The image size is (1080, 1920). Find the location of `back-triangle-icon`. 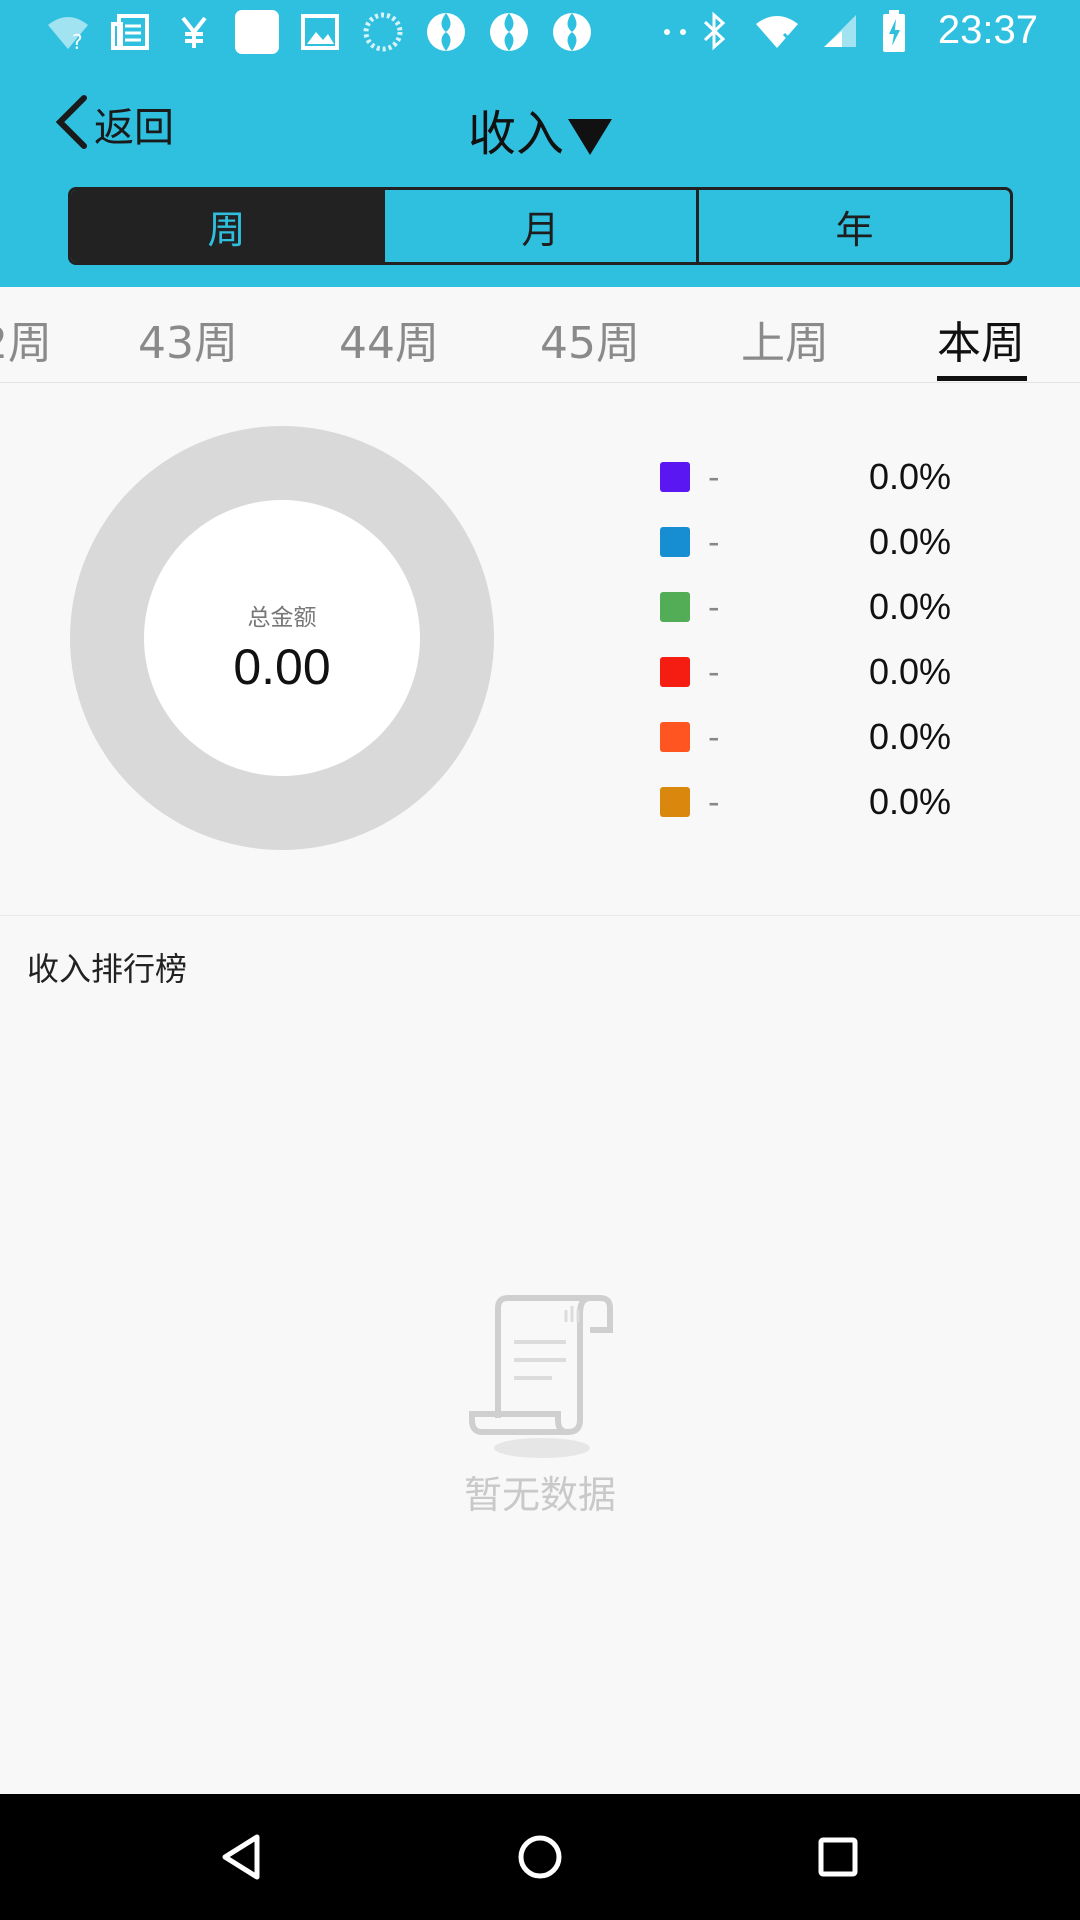

back-triangle-icon is located at coordinates (241, 1859).